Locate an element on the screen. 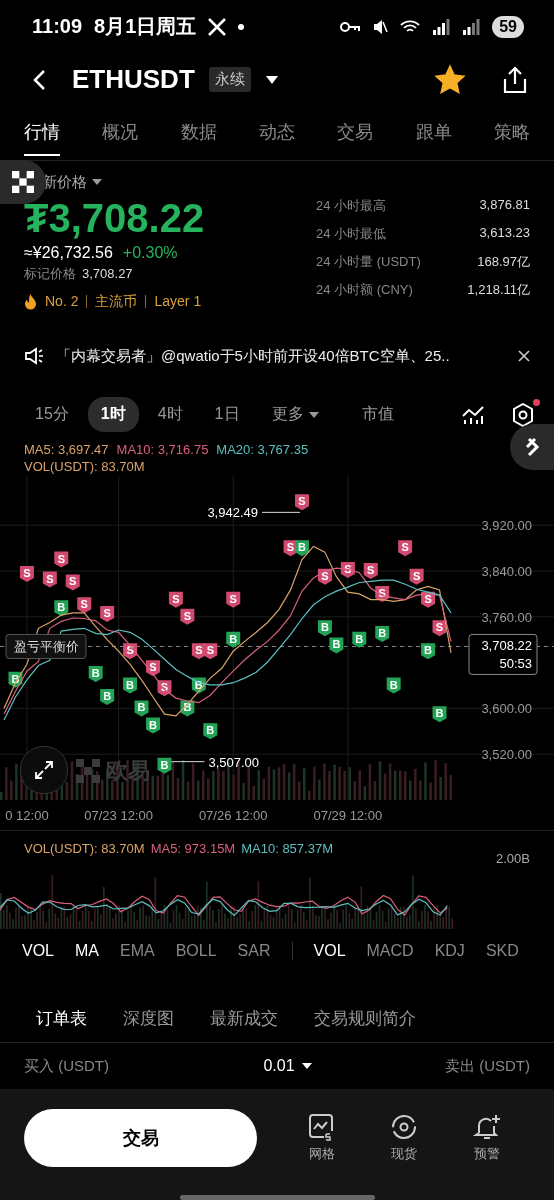  indicator-tab: BOLL is located at coordinates (196, 950).